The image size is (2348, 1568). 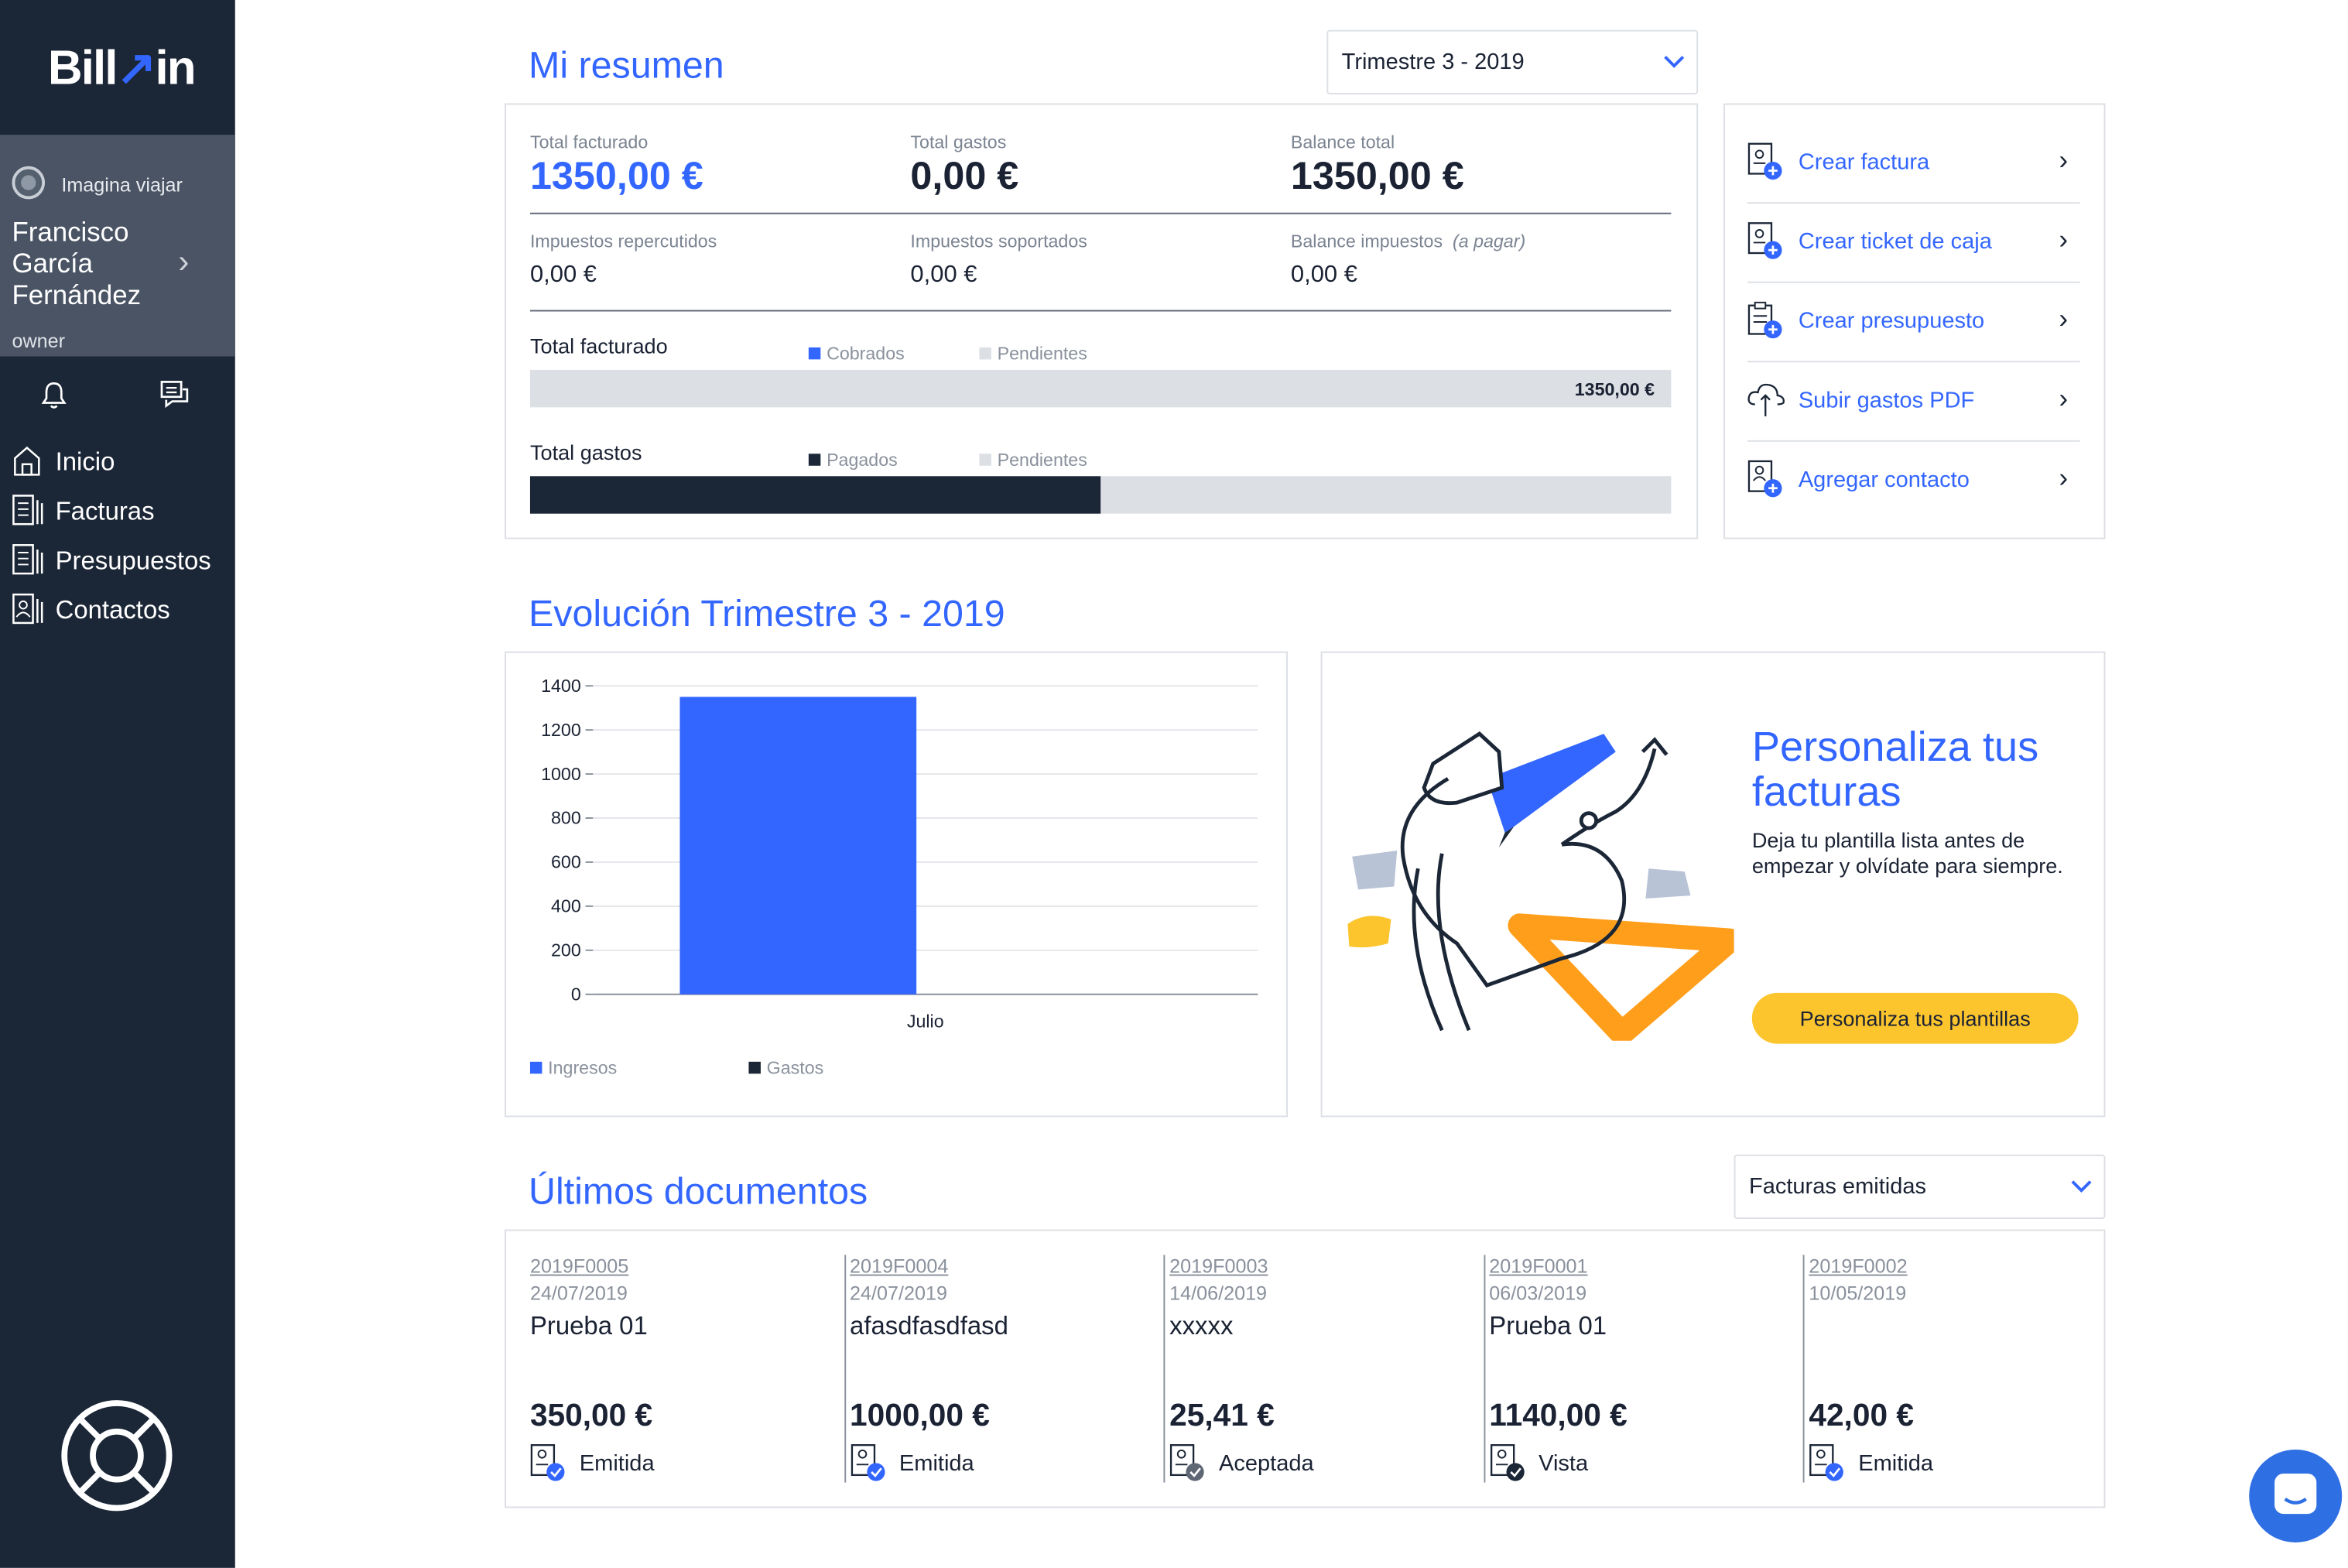 What do you see at coordinates (1674, 62) in the screenshot?
I see `chevron-down-icon` at bounding box center [1674, 62].